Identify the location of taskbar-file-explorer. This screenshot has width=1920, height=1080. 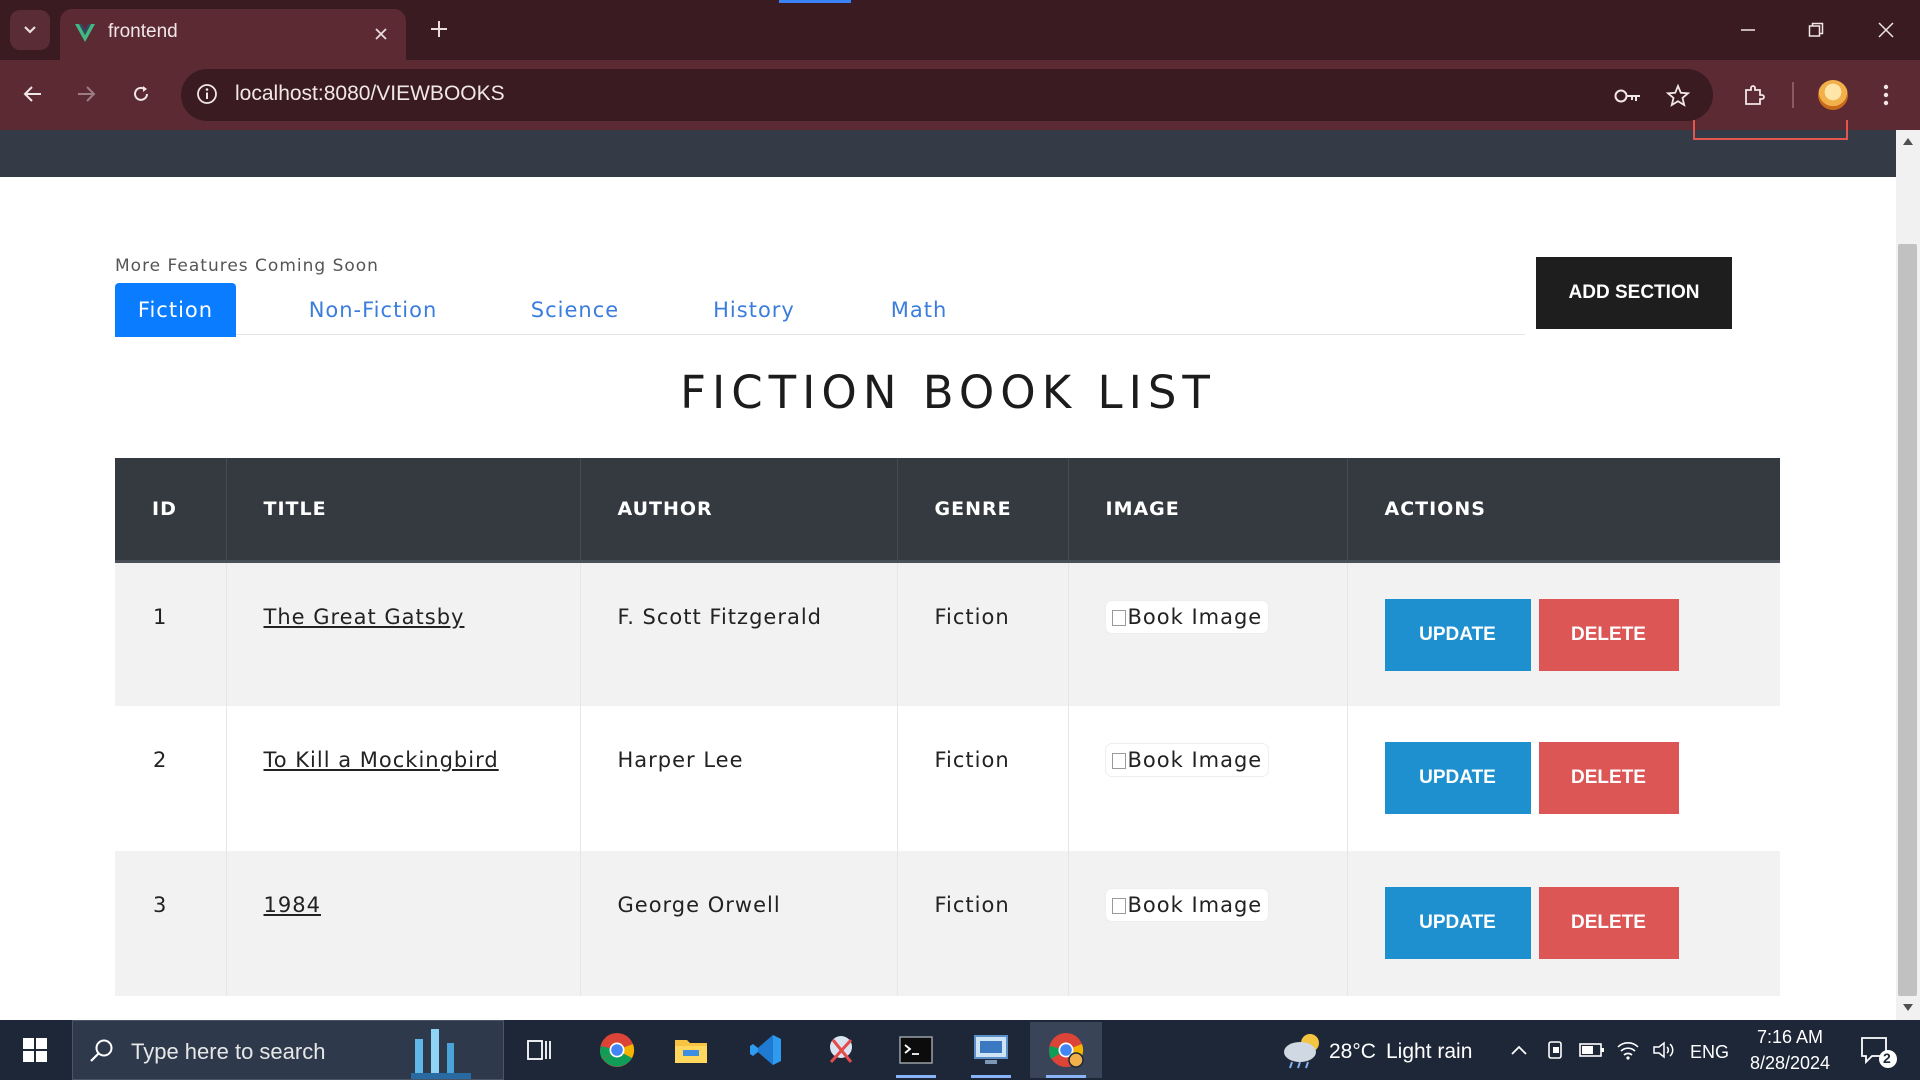
(691, 1050).